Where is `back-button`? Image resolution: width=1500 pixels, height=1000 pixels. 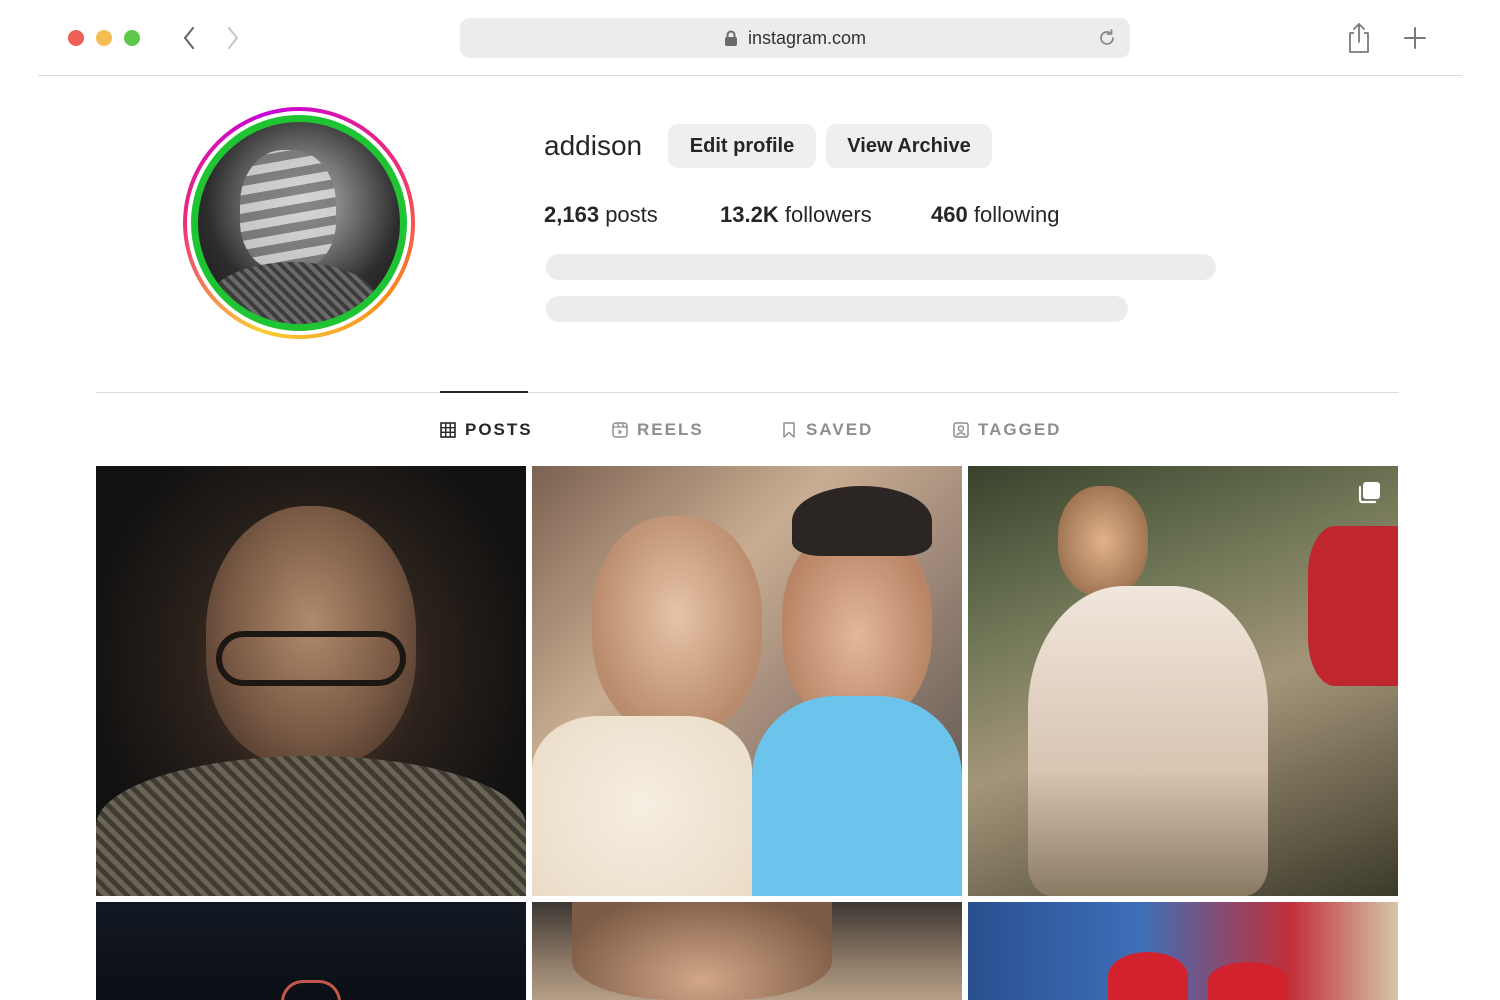
back-button is located at coordinates (189, 38).